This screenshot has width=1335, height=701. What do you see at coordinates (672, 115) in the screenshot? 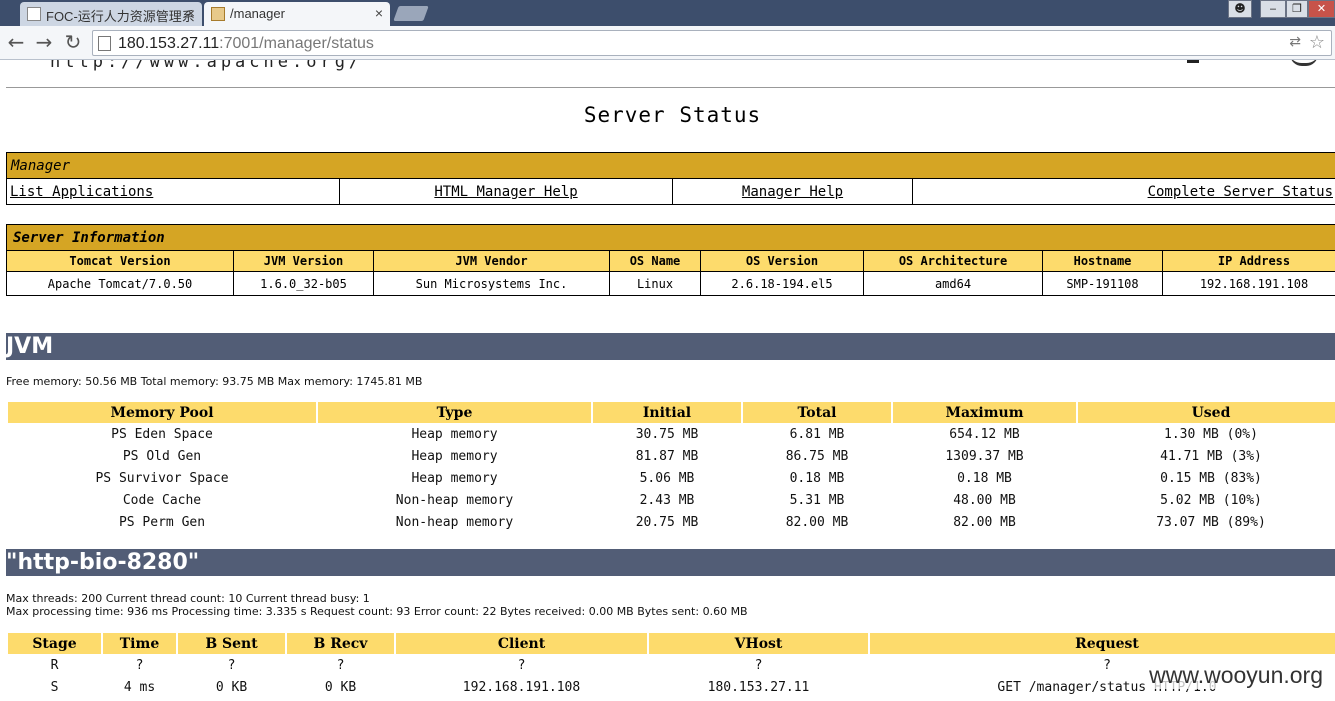
I see `page-title: Server Status` at bounding box center [672, 115].